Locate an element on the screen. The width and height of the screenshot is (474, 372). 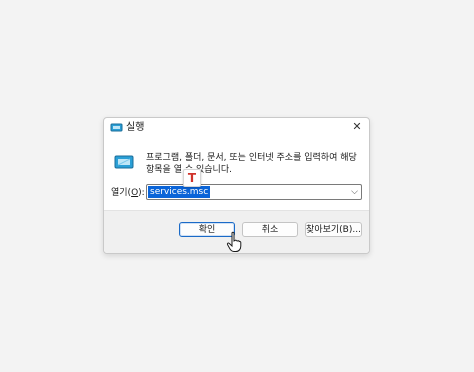
run-large-icon is located at coordinates (124, 162).